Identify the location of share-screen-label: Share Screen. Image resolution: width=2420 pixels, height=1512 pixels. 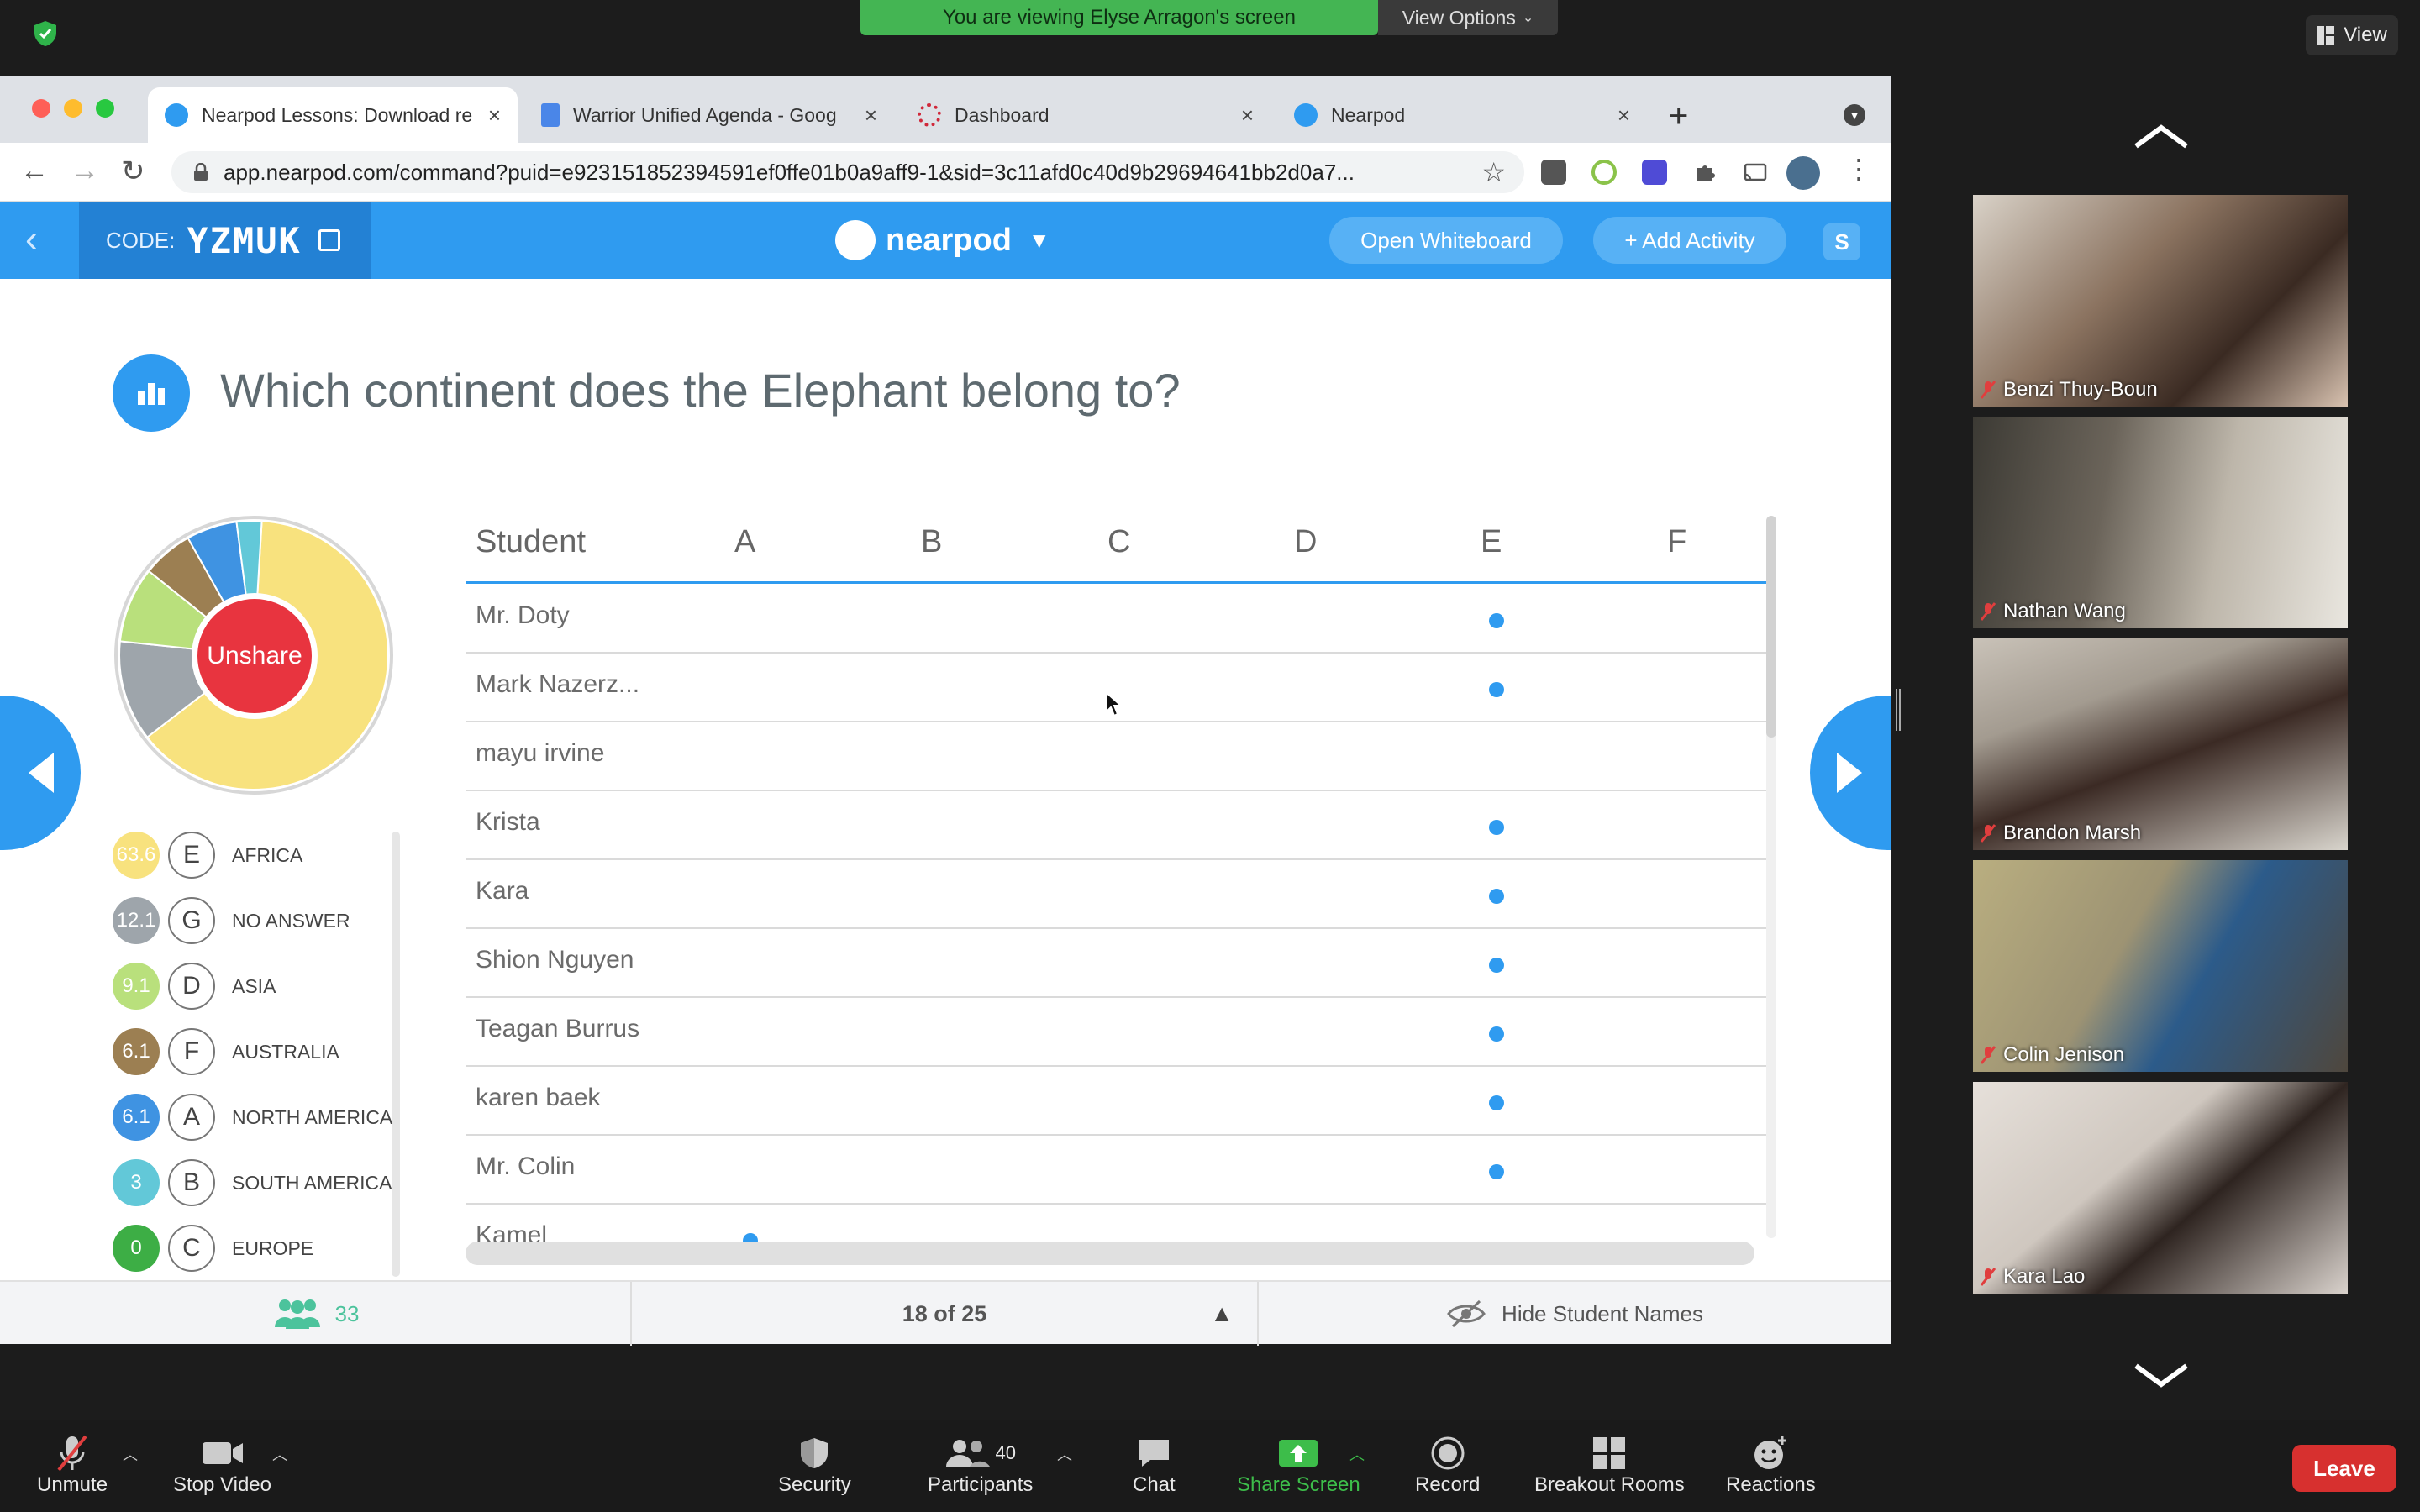
(1298, 1484).